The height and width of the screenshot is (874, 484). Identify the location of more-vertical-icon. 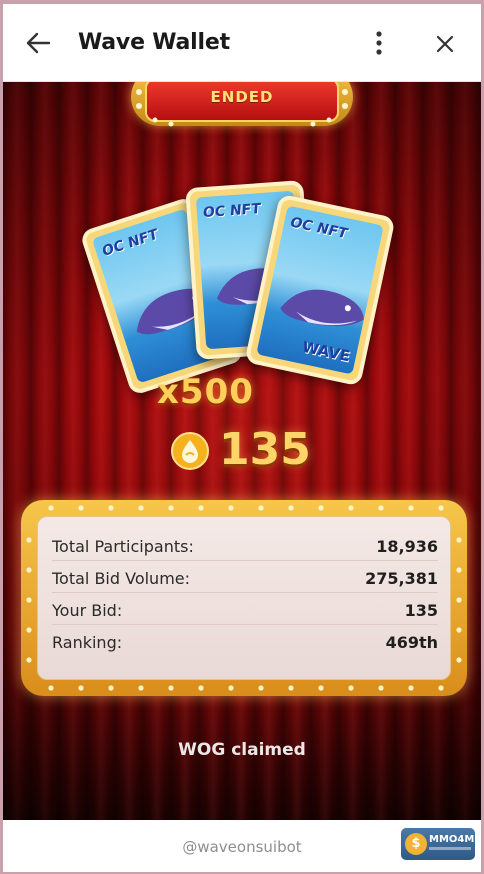
(379, 43).